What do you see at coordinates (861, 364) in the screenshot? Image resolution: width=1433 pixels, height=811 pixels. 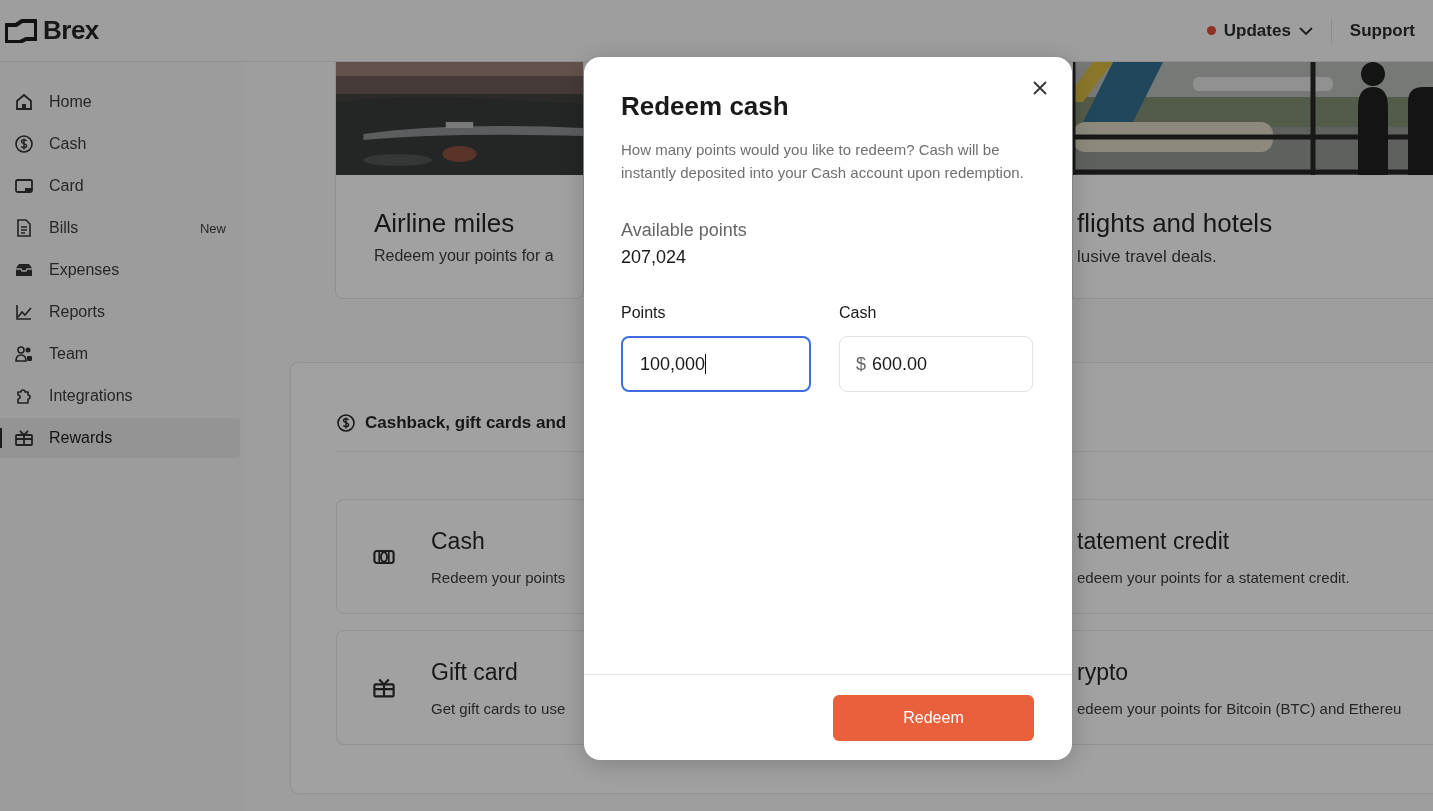 I see `currency-symbol: $` at bounding box center [861, 364].